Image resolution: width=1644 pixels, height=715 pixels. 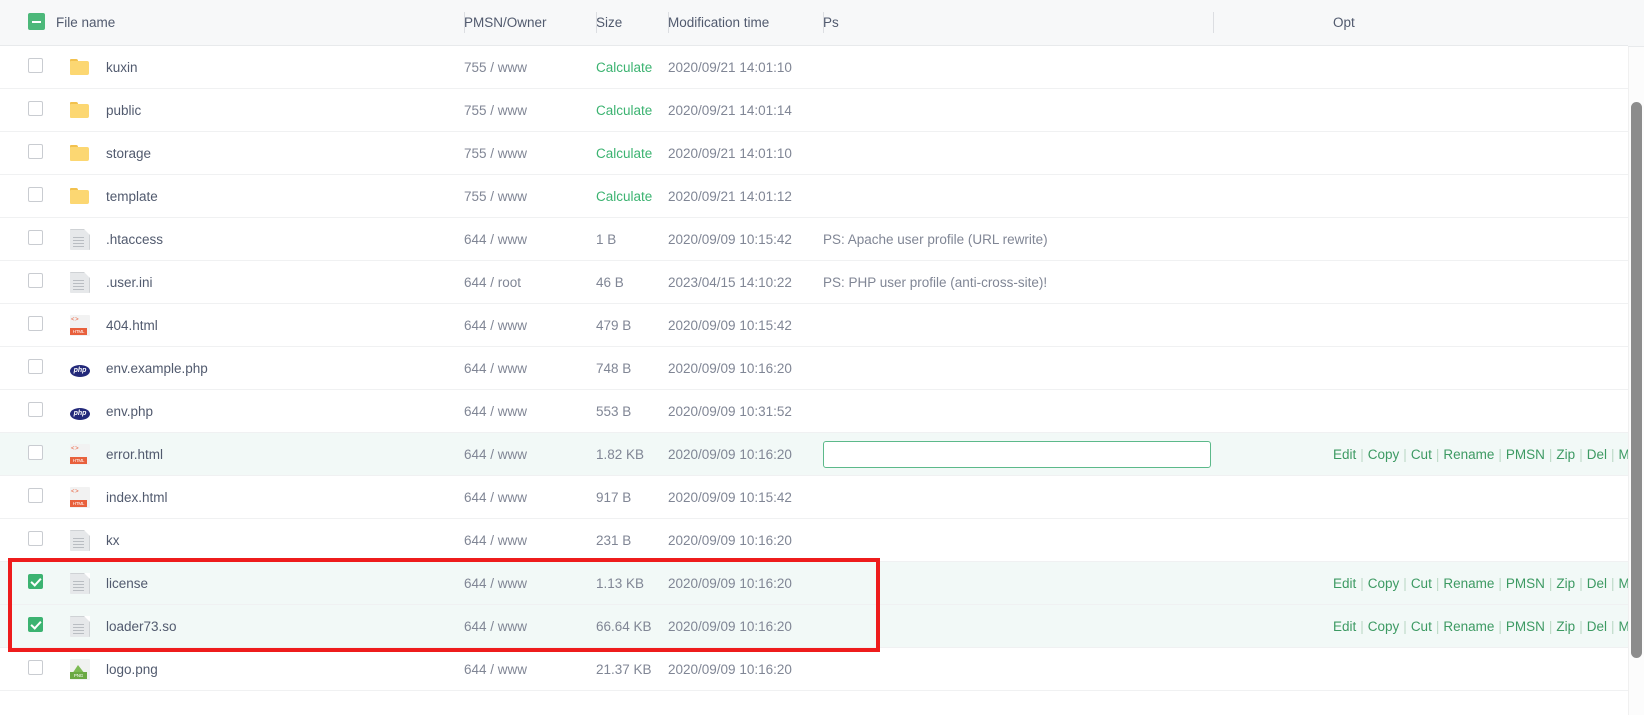 What do you see at coordinates (128, 153) in the screenshot?
I see `file-name-label: storage` at bounding box center [128, 153].